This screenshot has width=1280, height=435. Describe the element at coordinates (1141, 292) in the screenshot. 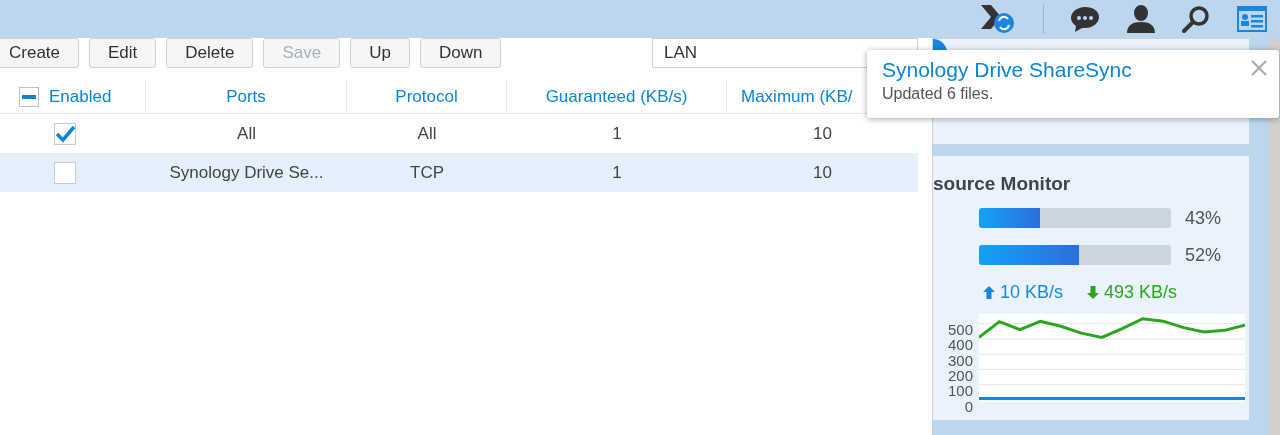

I see `download-speed: 493 KB/s` at that location.